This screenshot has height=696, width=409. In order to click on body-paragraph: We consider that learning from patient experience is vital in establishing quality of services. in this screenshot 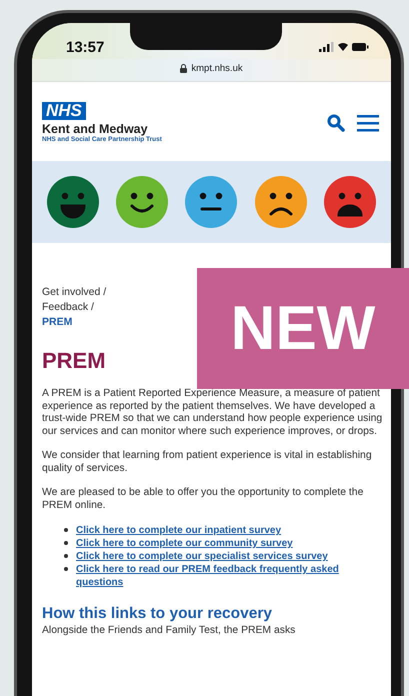, I will do `click(207, 462)`.